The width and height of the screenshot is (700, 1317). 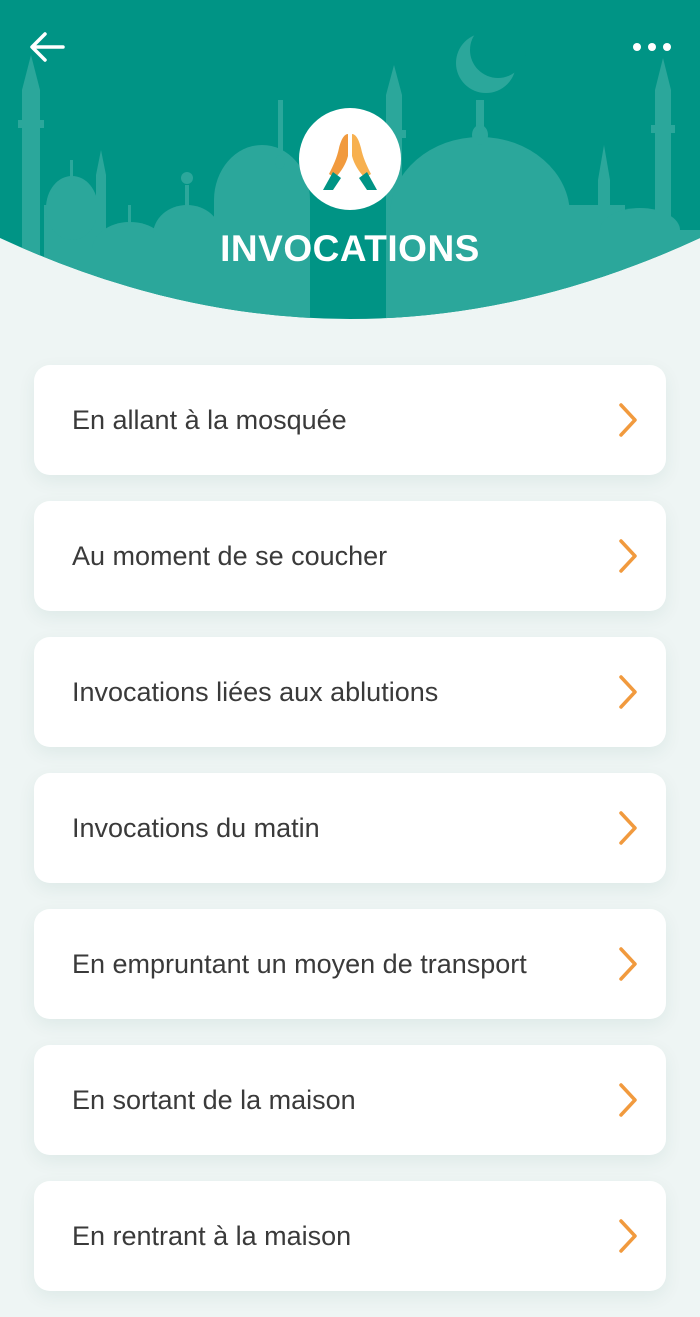 What do you see at coordinates (196, 827) in the screenshot?
I see `list-item-label: Invocations du matin` at bounding box center [196, 827].